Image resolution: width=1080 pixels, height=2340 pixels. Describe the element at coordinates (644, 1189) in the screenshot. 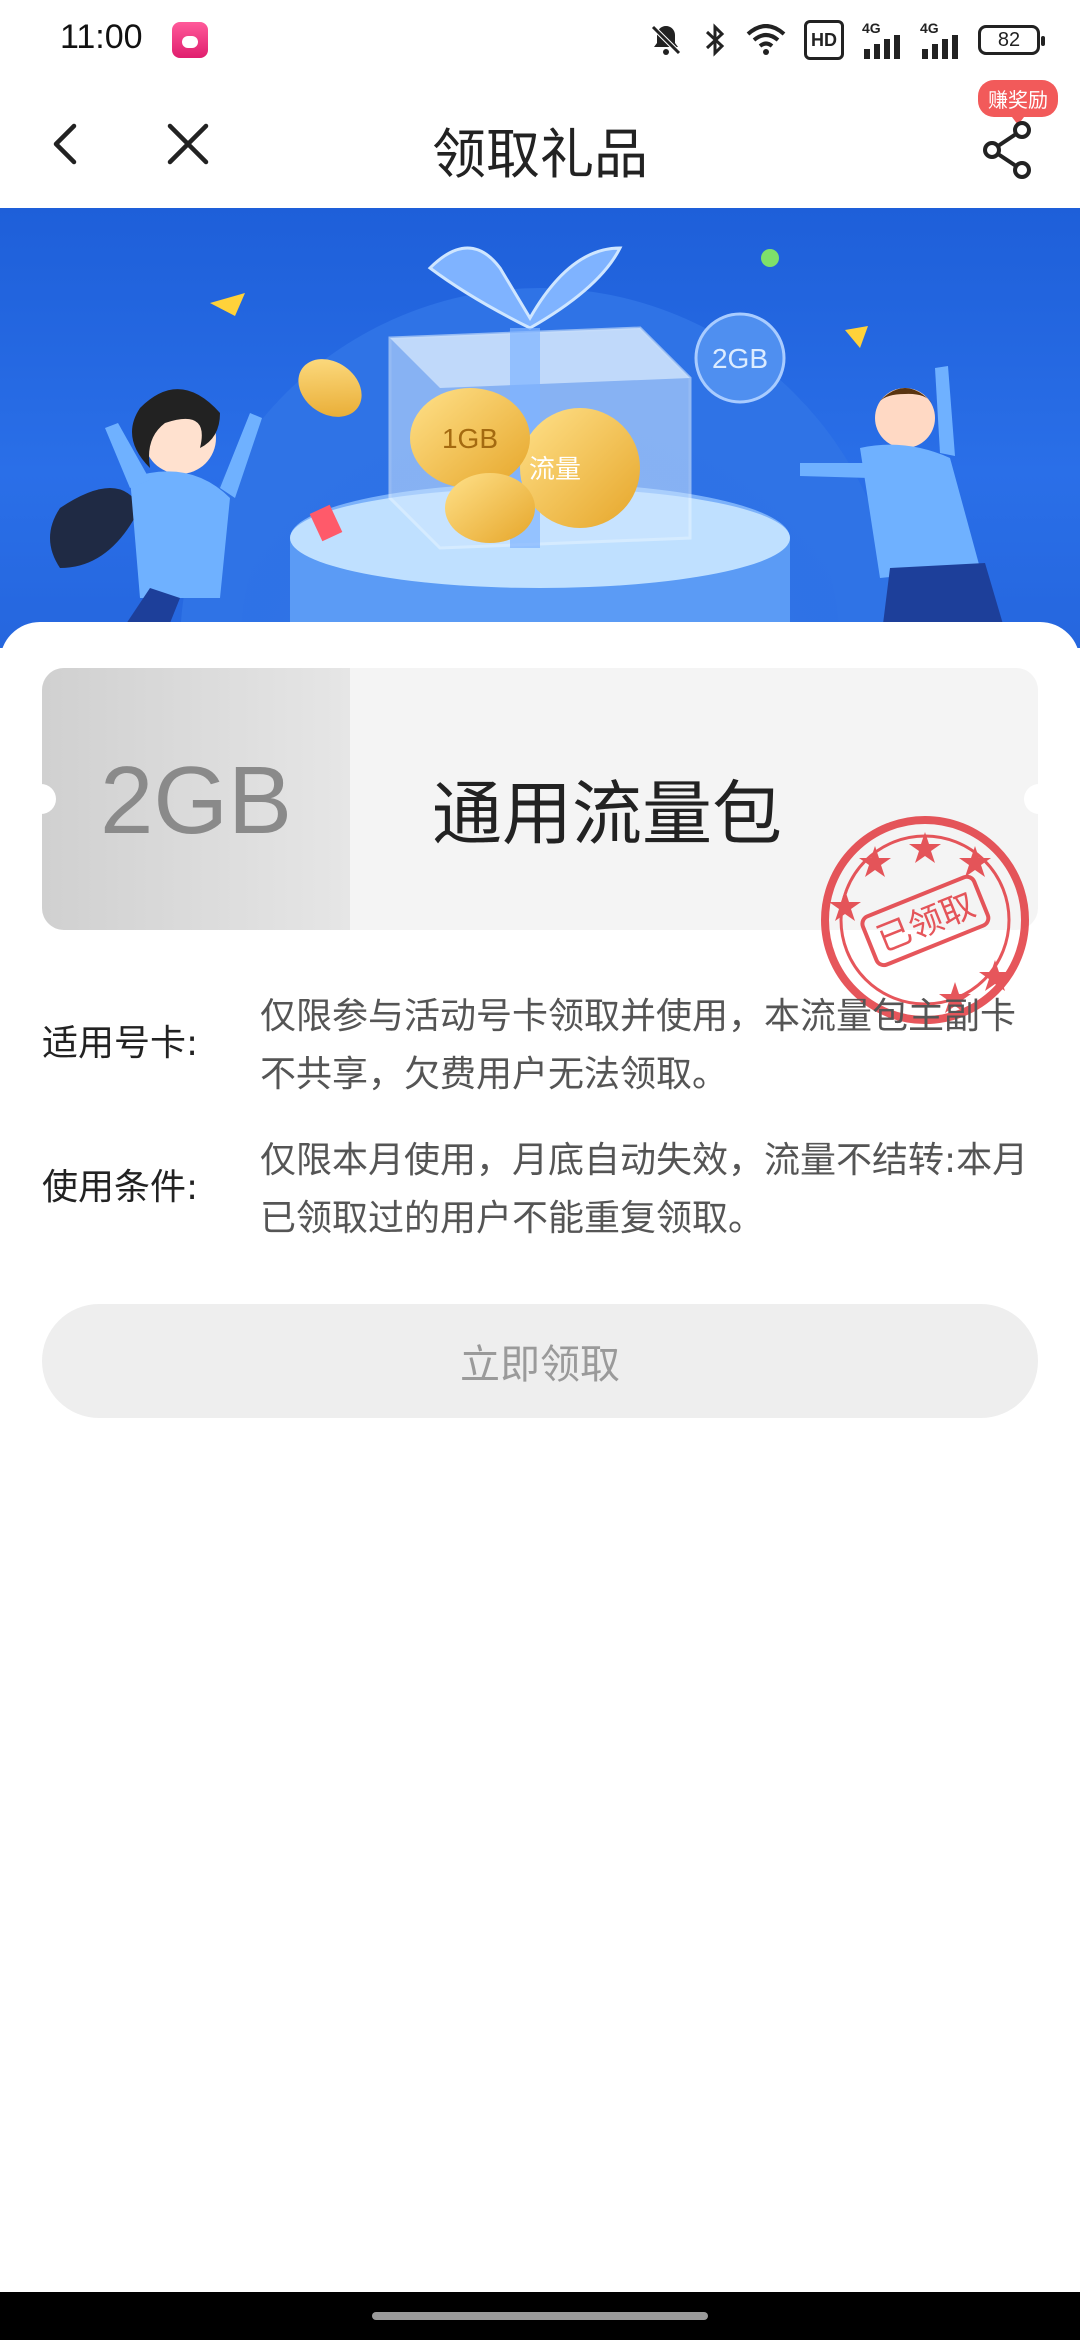

I see `info-text-conditions: 仅限本月使用，月底自动失效，流量不结转:本月已领取过的用户不能重复领取。` at that location.